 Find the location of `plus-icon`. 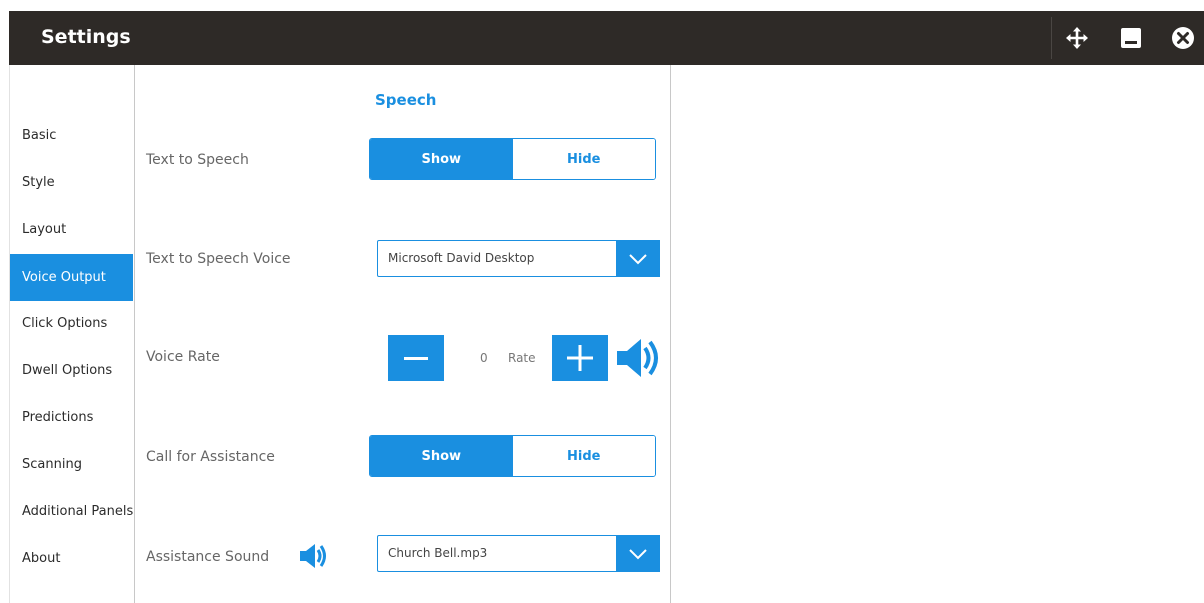

plus-icon is located at coordinates (580, 358).